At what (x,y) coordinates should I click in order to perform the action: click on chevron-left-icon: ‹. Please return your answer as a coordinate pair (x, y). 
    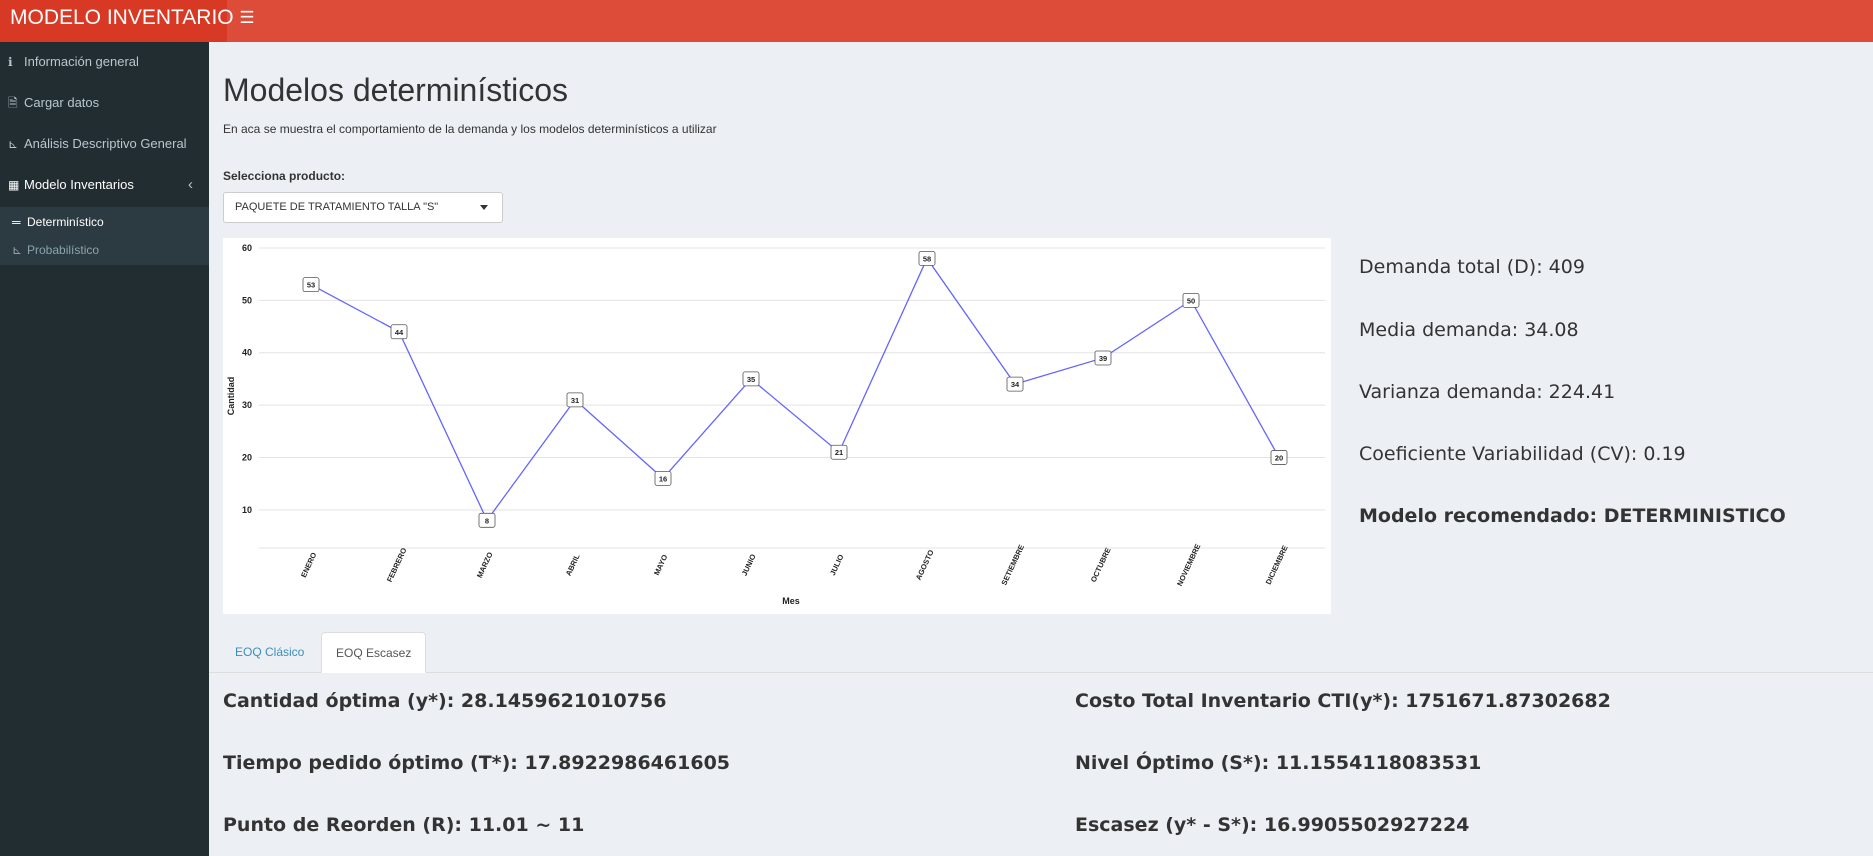
    Looking at the image, I should click on (190, 184).